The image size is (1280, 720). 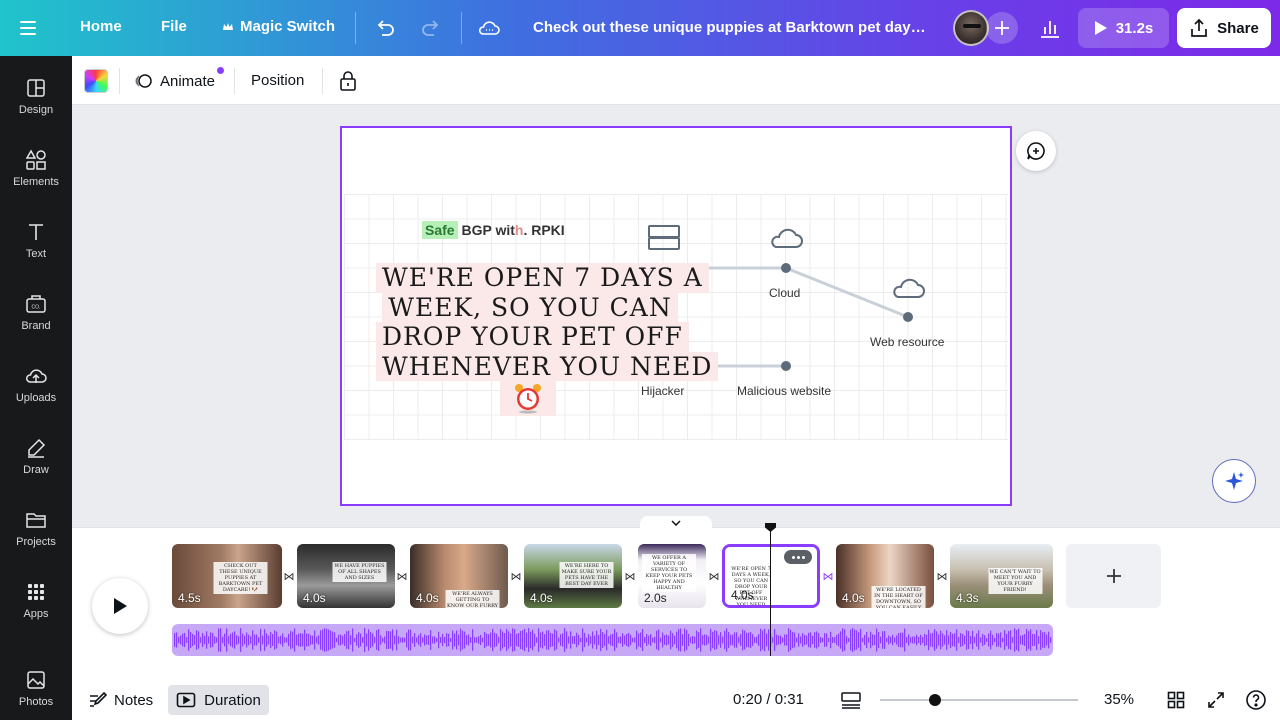 I want to click on share-label: Share, so click(x=1238, y=28).